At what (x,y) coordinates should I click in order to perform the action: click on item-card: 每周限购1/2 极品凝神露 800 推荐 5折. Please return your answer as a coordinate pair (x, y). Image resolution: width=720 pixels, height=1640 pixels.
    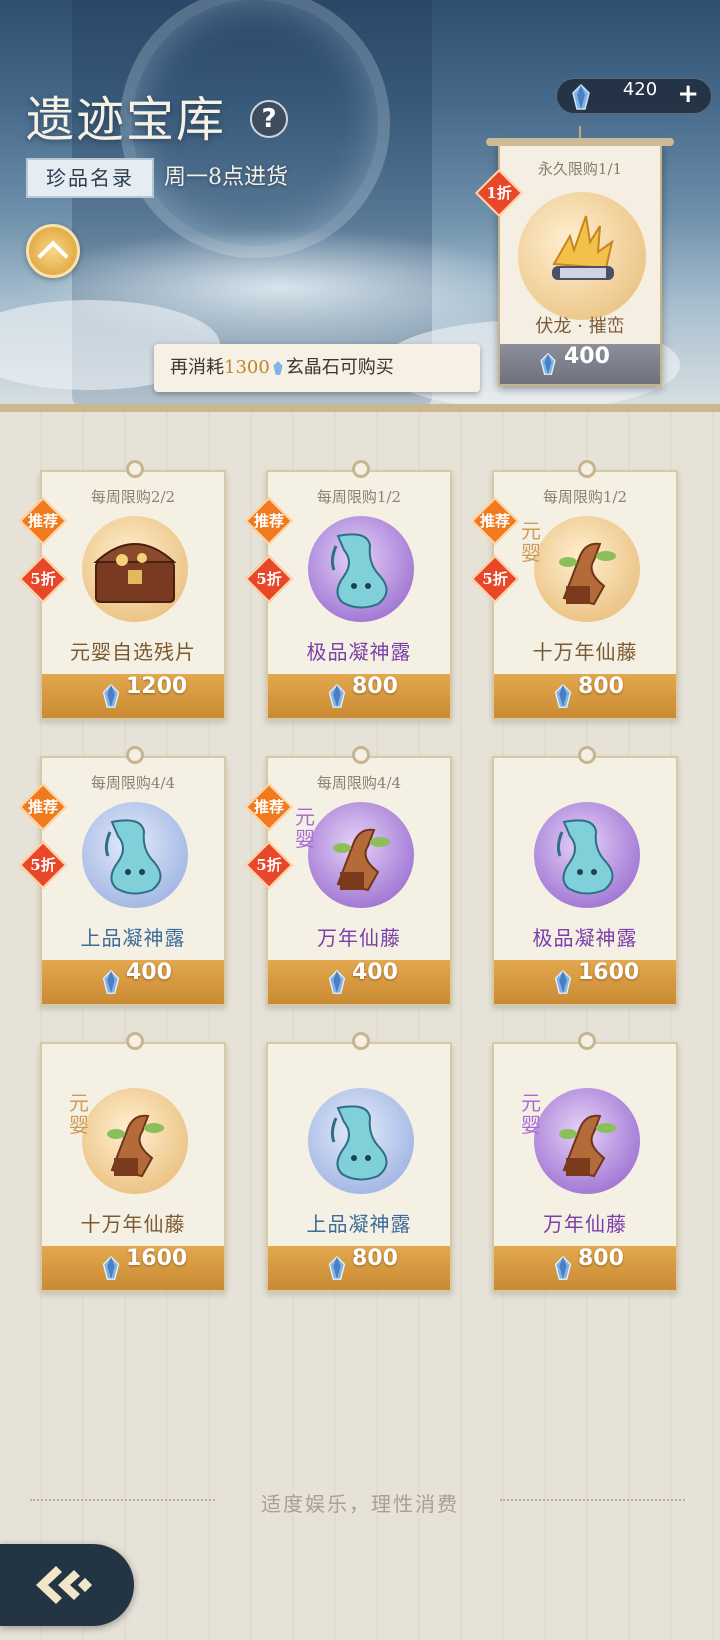
    Looking at the image, I should click on (348, 590).